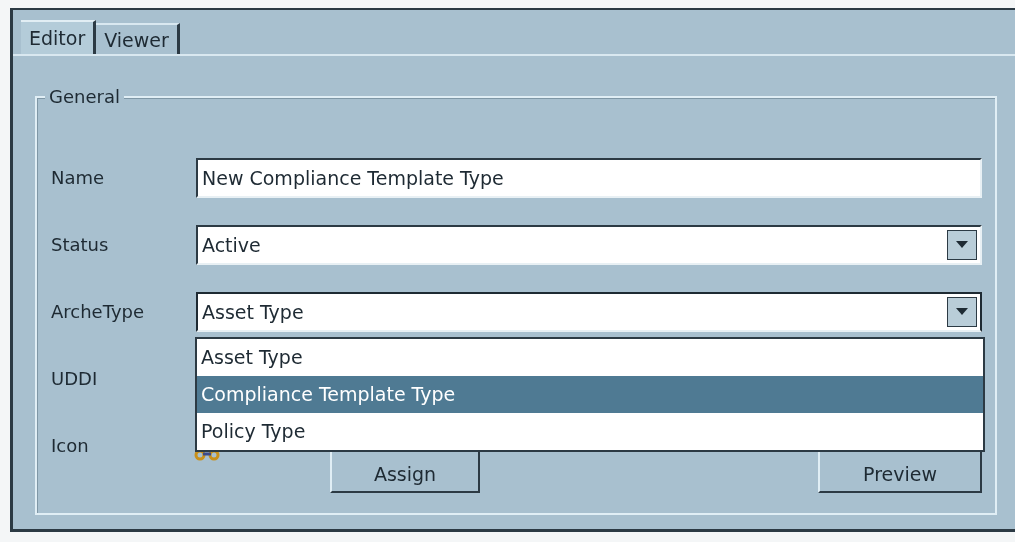 Image resolution: width=1015 pixels, height=542 pixels. Describe the element at coordinates (70, 445) in the screenshot. I see `field-label: Icon` at that location.